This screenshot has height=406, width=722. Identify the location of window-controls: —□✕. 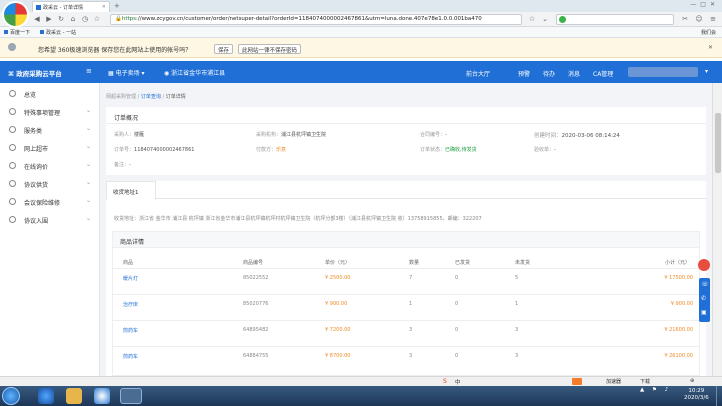
(704, 4).